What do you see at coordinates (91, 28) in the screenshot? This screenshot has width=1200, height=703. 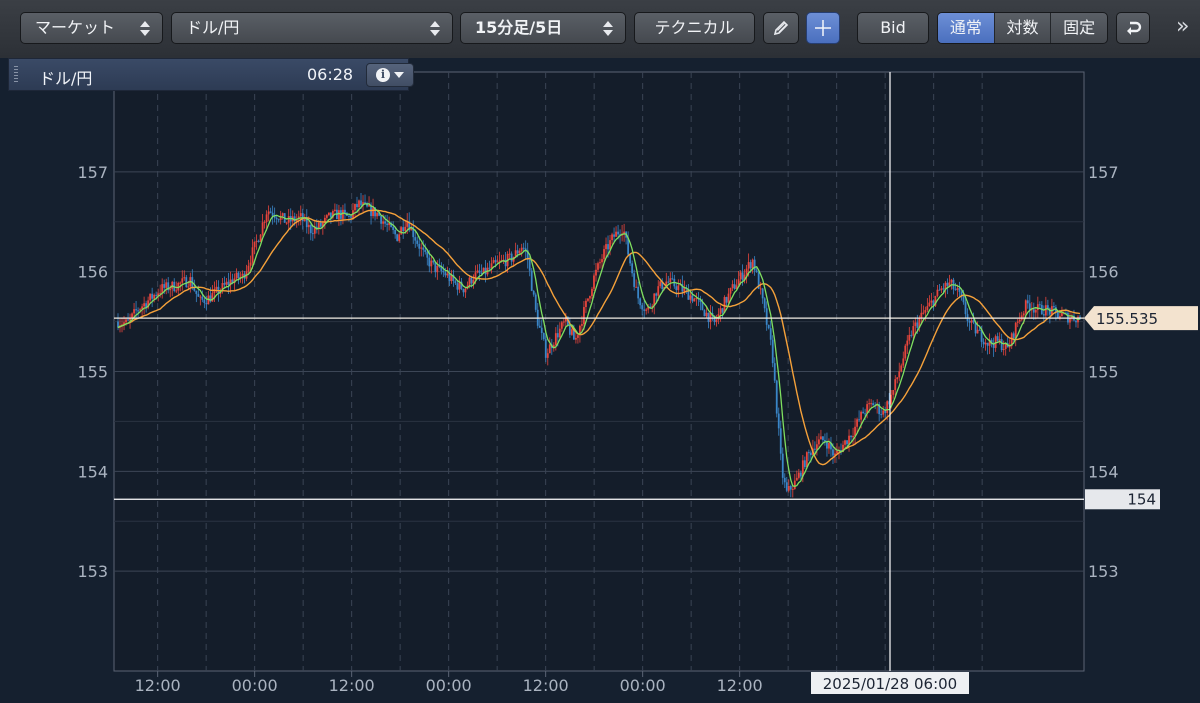 I see `market-select: マーケット` at bounding box center [91, 28].